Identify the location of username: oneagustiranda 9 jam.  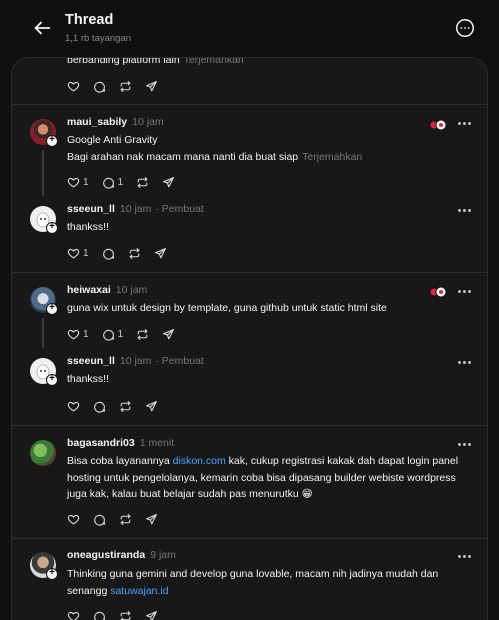
(121, 555).